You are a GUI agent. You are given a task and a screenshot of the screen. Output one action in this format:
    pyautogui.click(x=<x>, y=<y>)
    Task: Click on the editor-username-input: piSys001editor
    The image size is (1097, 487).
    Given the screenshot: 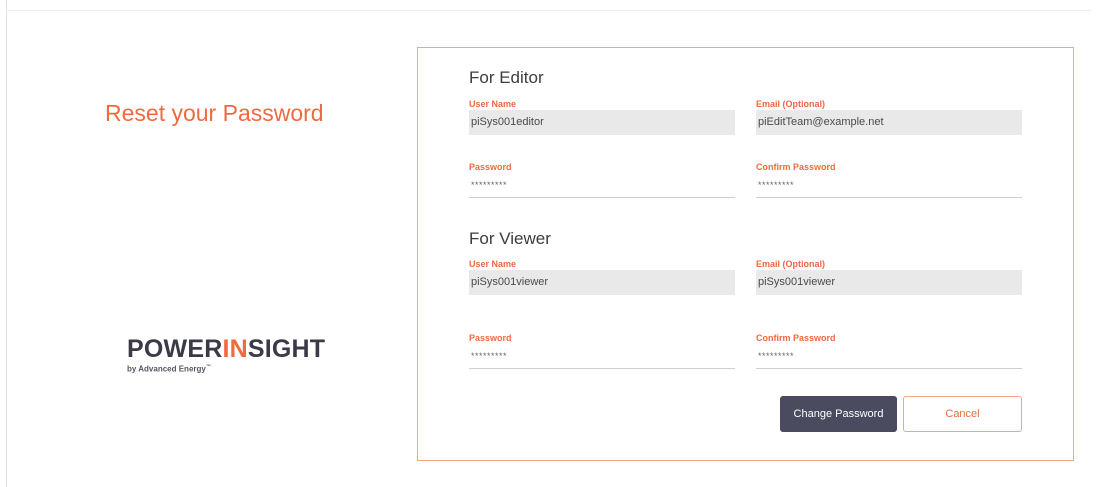 What is the action you would take?
    pyautogui.click(x=602, y=122)
    